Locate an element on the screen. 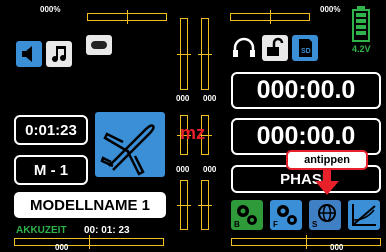  headphone-icon is located at coordinates (244, 47).